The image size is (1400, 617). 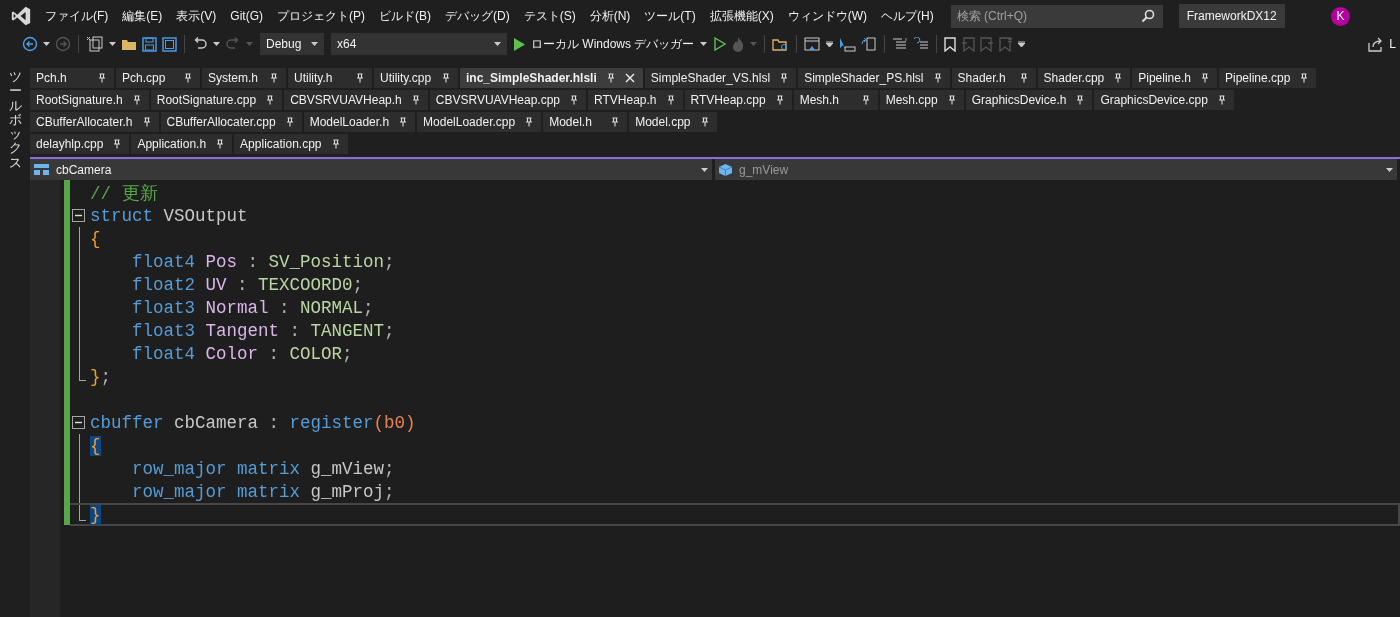 I want to click on document-tab: Utility.h, so click(x=330, y=78).